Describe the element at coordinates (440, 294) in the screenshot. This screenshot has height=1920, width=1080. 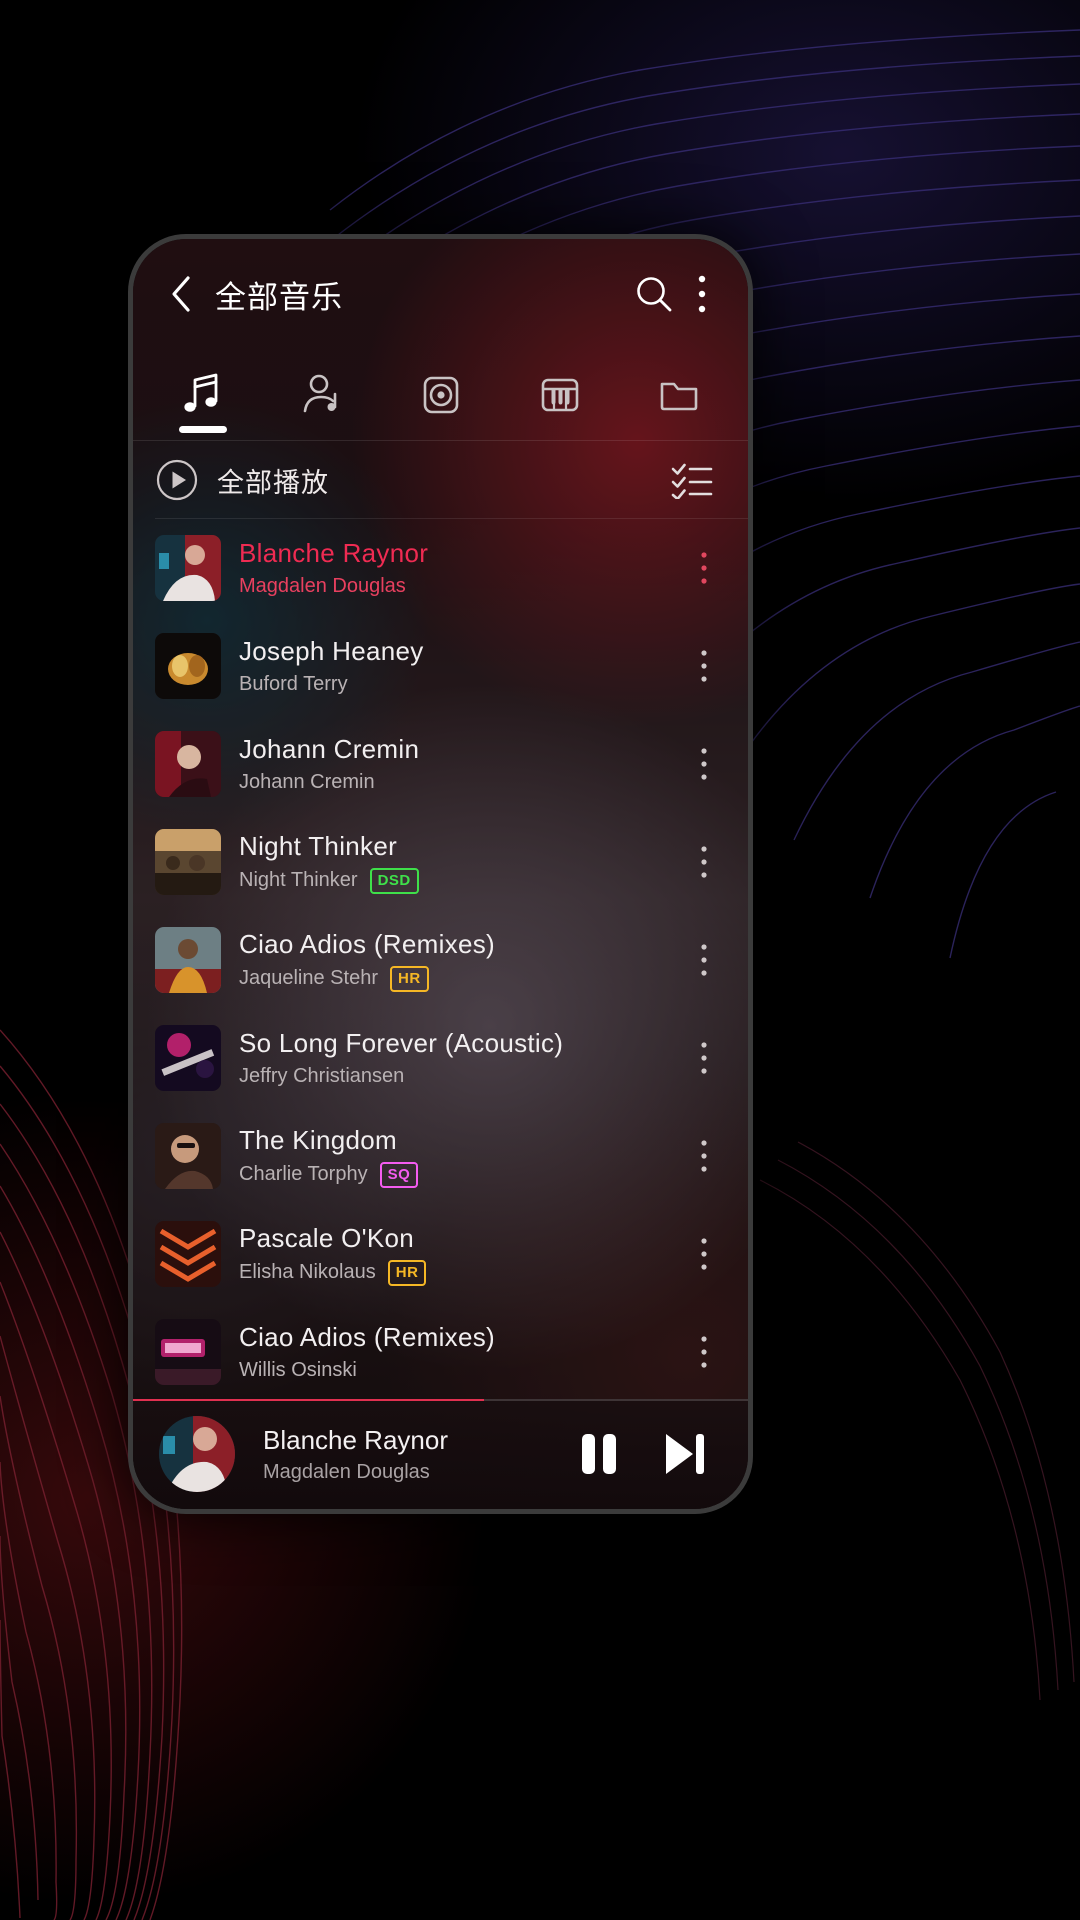
I see `app-header: 全部音乐` at that location.